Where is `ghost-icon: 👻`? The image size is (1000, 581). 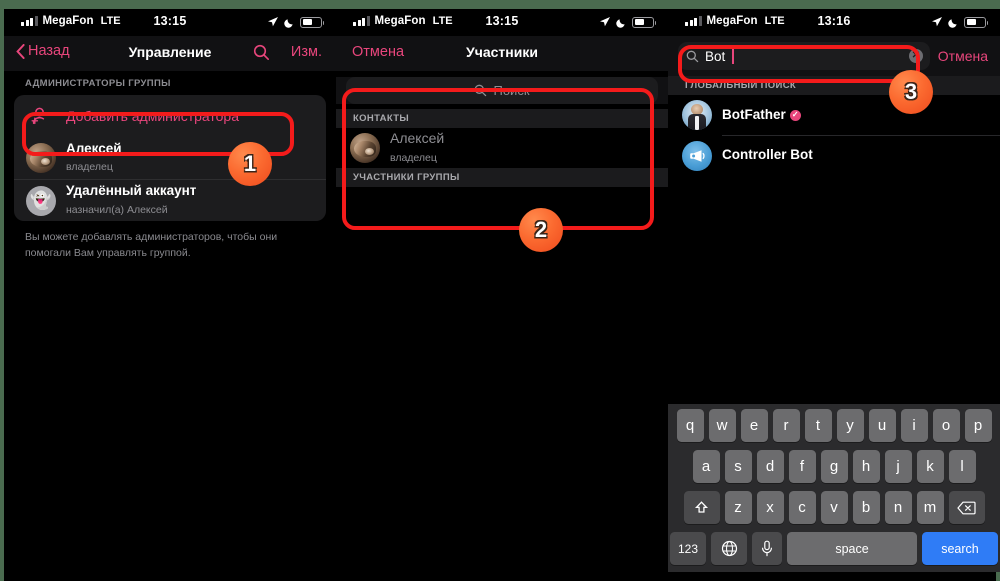 ghost-icon: 👻 is located at coordinates (41, 200).